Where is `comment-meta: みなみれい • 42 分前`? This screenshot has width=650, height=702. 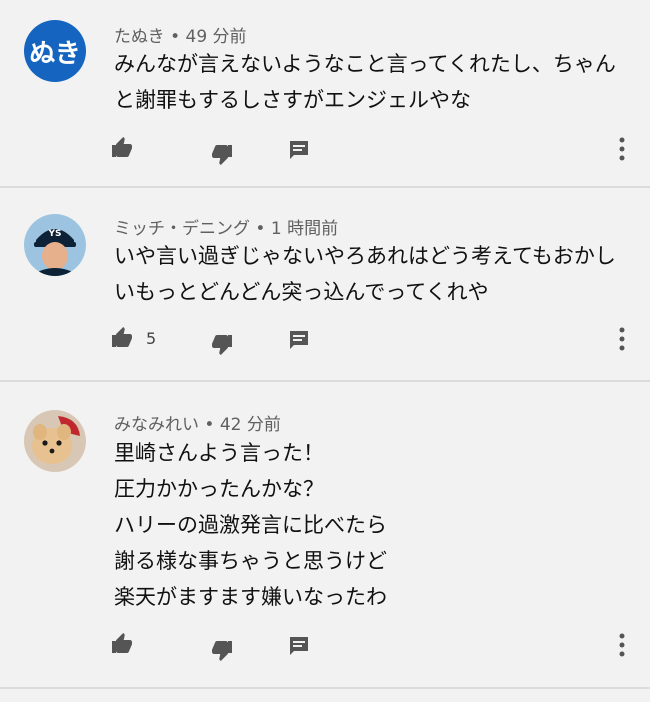
comment-meta: みなみれい • 42 分前 is located at coordinates (197, 422).